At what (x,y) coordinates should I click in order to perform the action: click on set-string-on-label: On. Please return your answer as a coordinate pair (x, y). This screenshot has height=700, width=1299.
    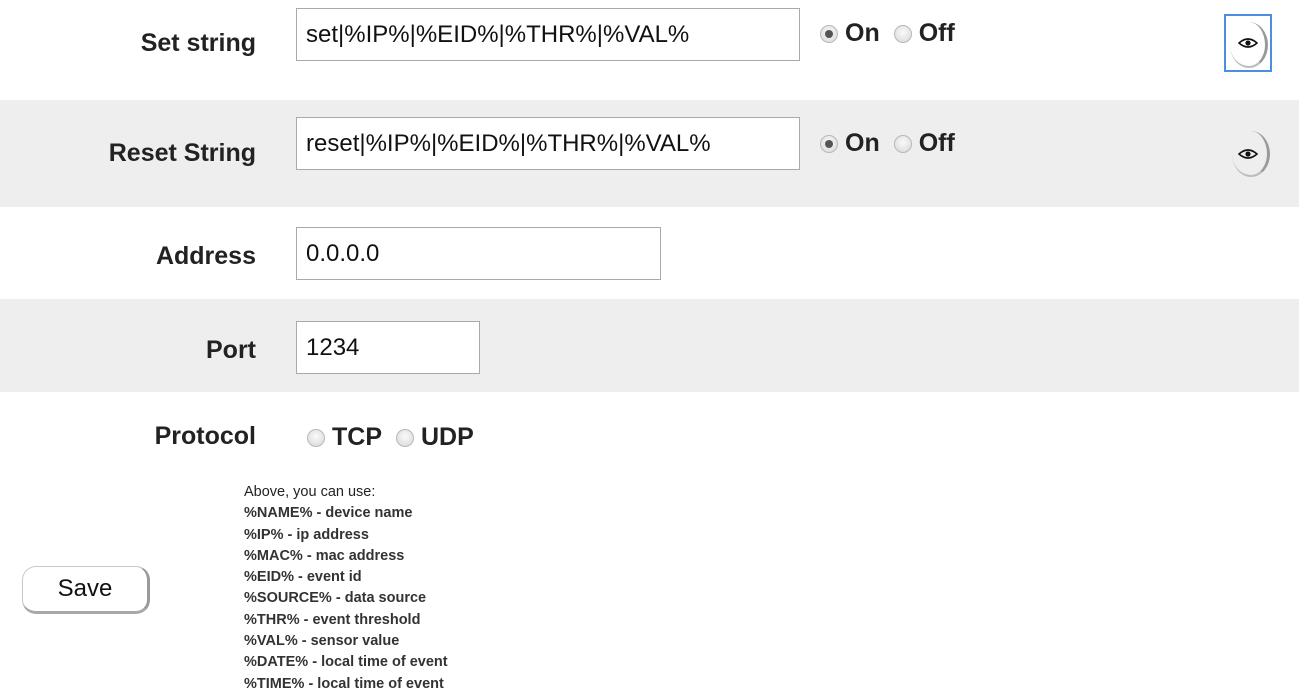
    Looking at the image, I should click on (862, 33).